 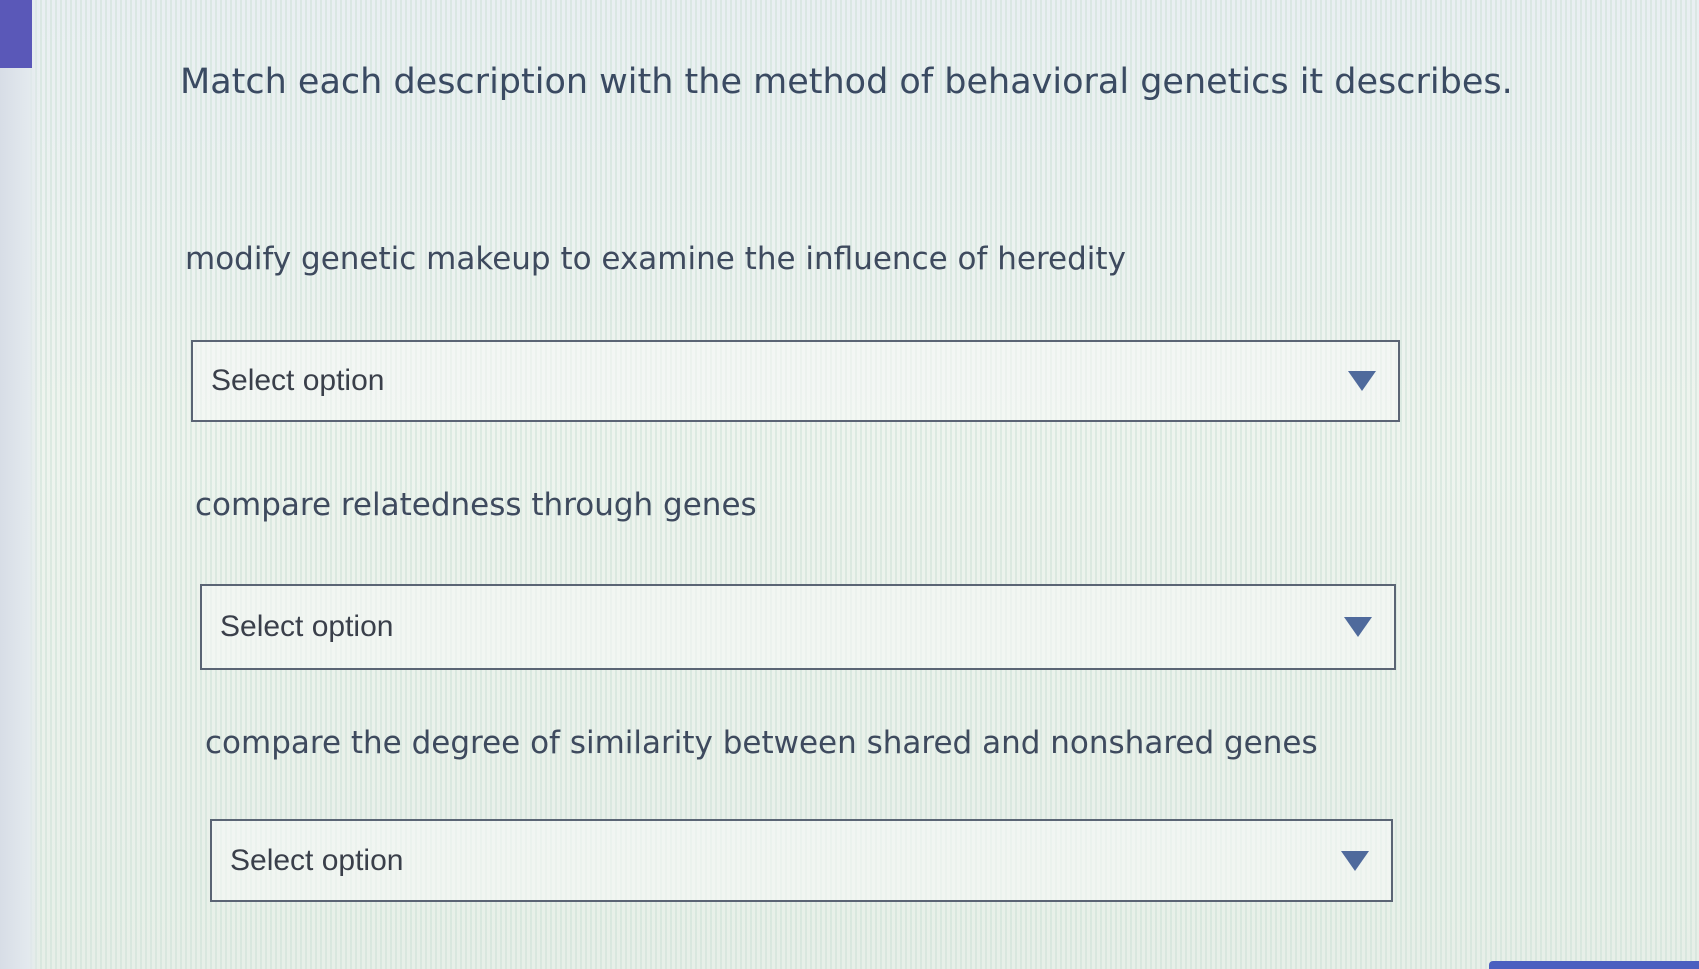 What do you see at coordinates (298, 380) in the screenshot?
I see `select-value-1: Select option` at bounding box center [298, 380].